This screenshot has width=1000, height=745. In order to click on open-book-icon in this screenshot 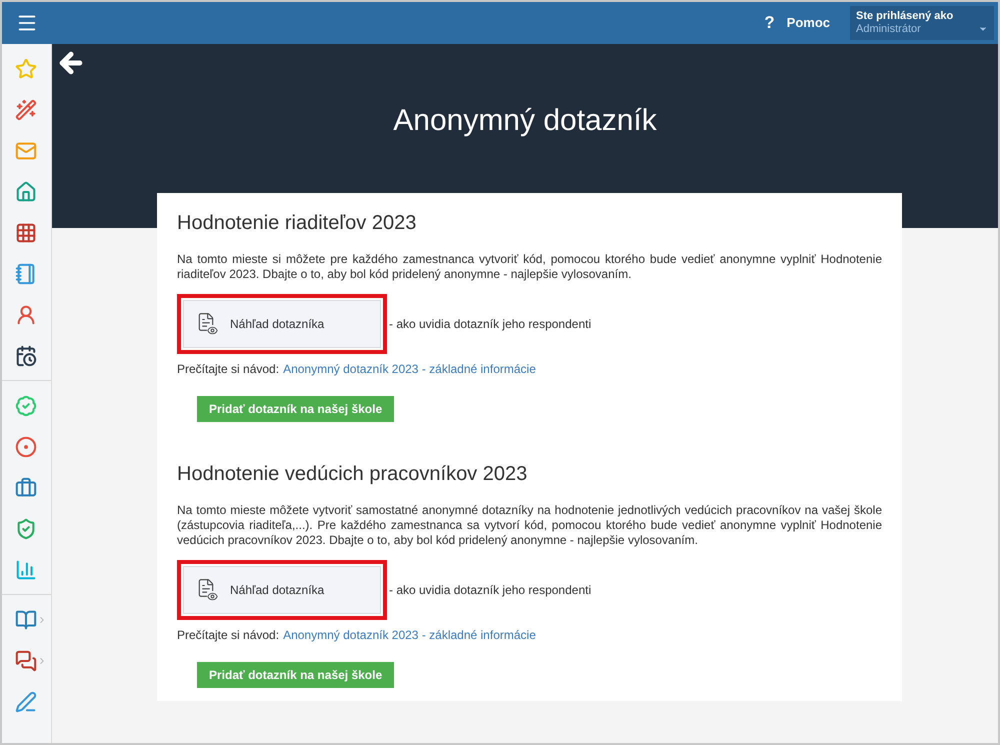, I will do `click(26, 619)`.